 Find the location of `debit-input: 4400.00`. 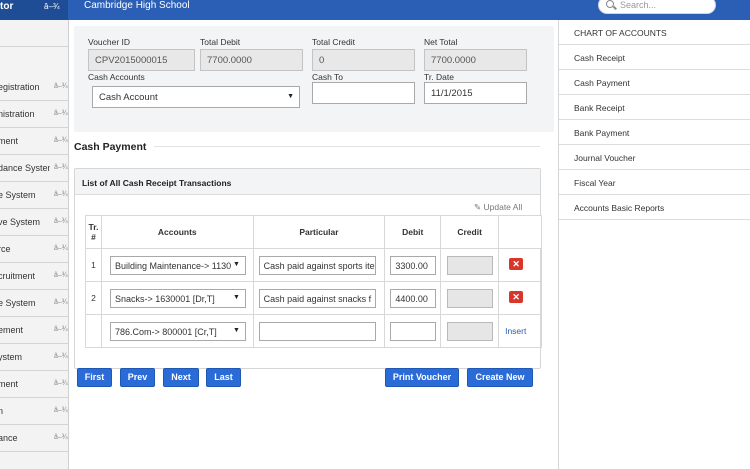

debit-input: 4400.00 is located at coordinates (413, 298).